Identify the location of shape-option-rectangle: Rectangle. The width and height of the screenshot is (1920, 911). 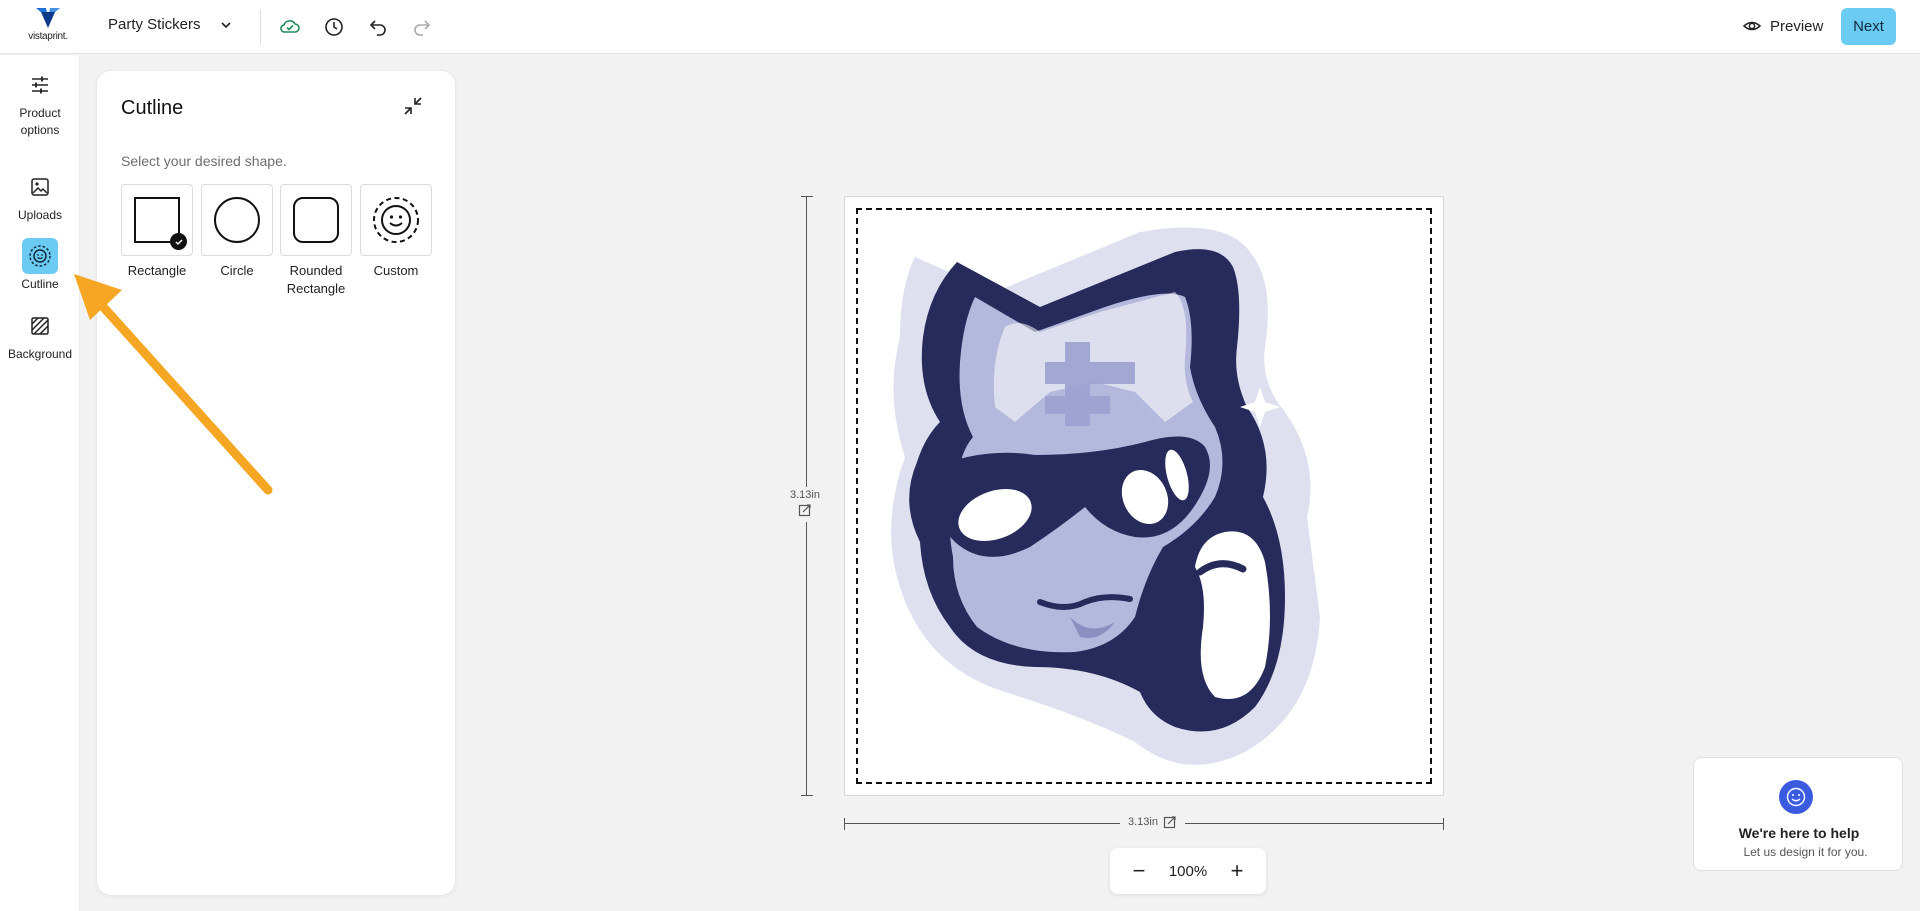
(157, 232).